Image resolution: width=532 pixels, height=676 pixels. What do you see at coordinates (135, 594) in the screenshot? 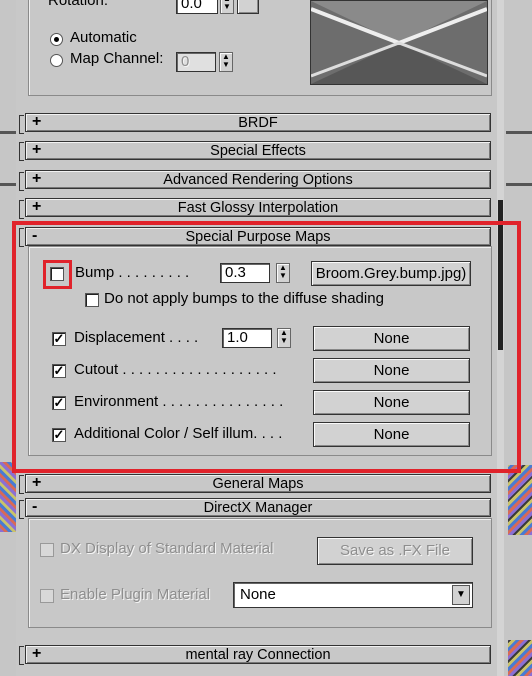
I see `enable-plugin-label: Enable Plugin Material` at bounding box center [135, 594].